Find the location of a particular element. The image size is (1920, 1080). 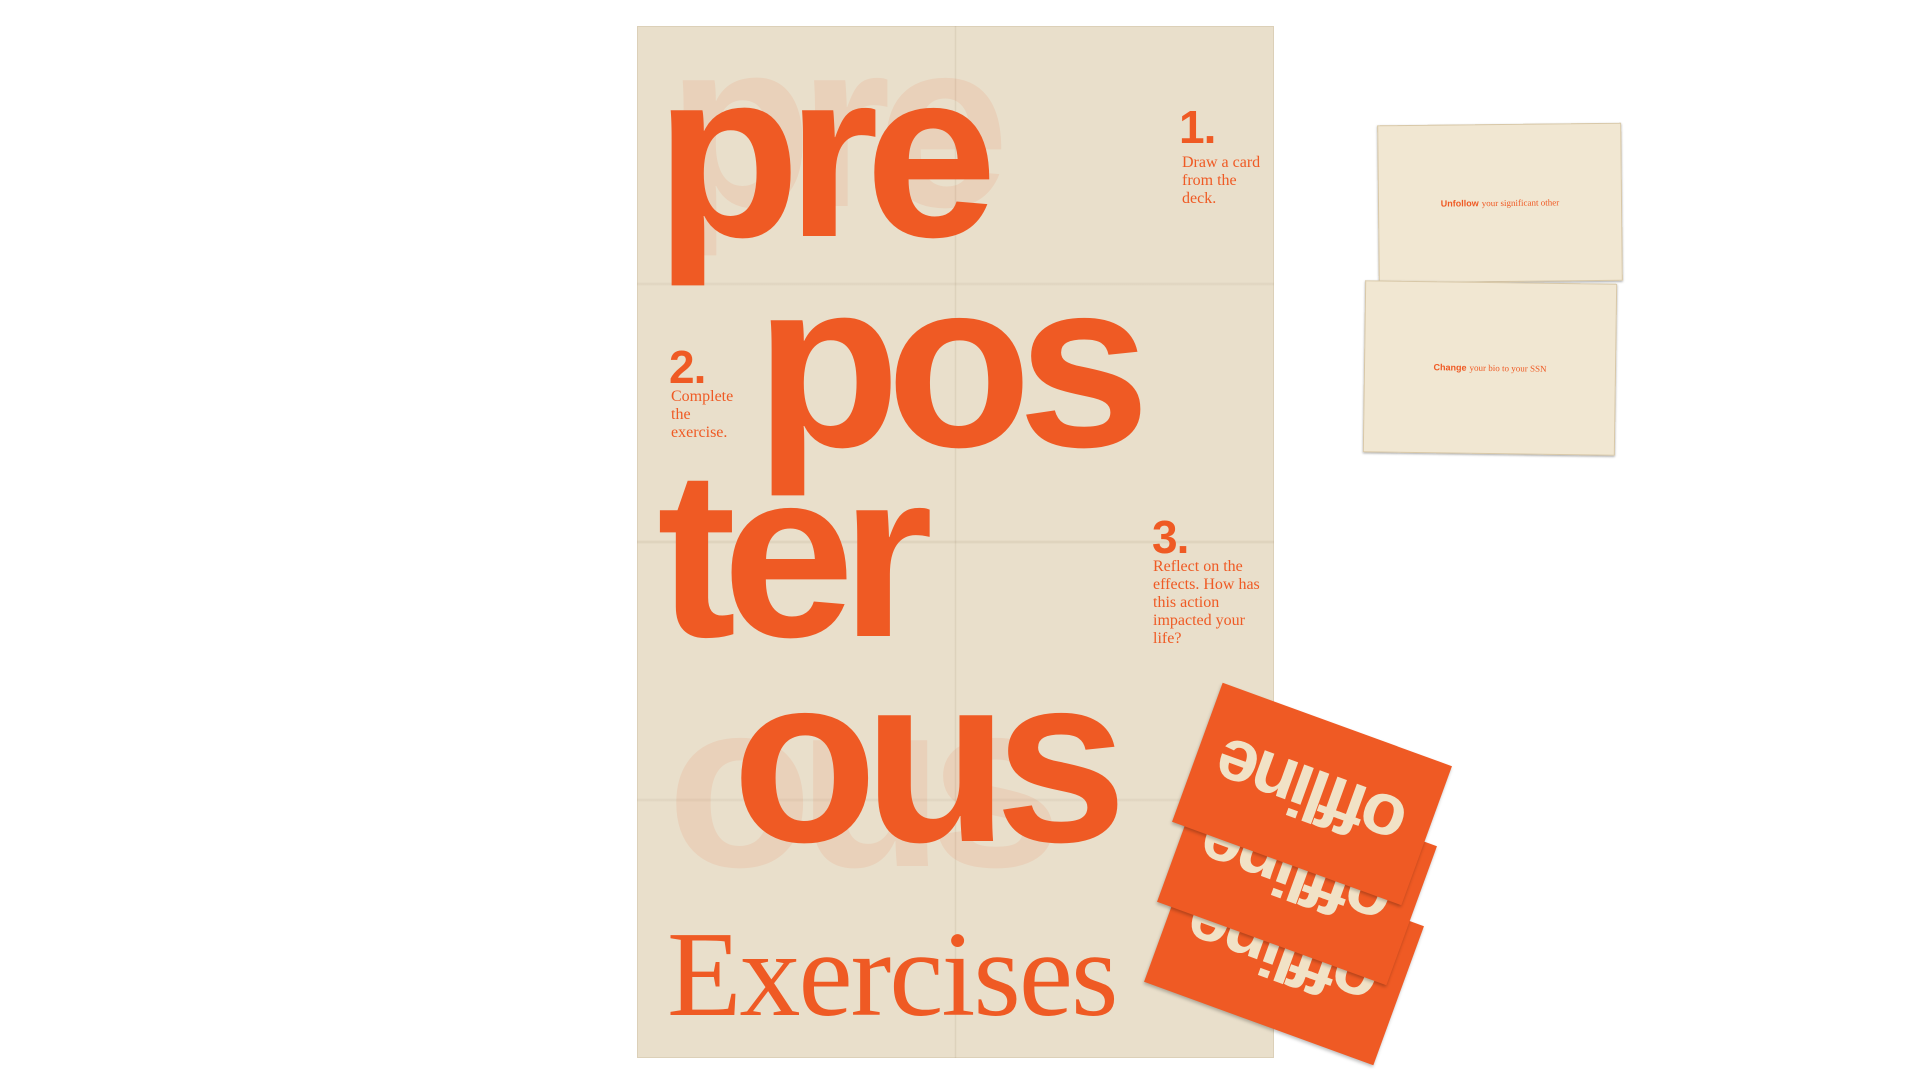

step-3-number: 3. is located at coordinates (1170, 537).